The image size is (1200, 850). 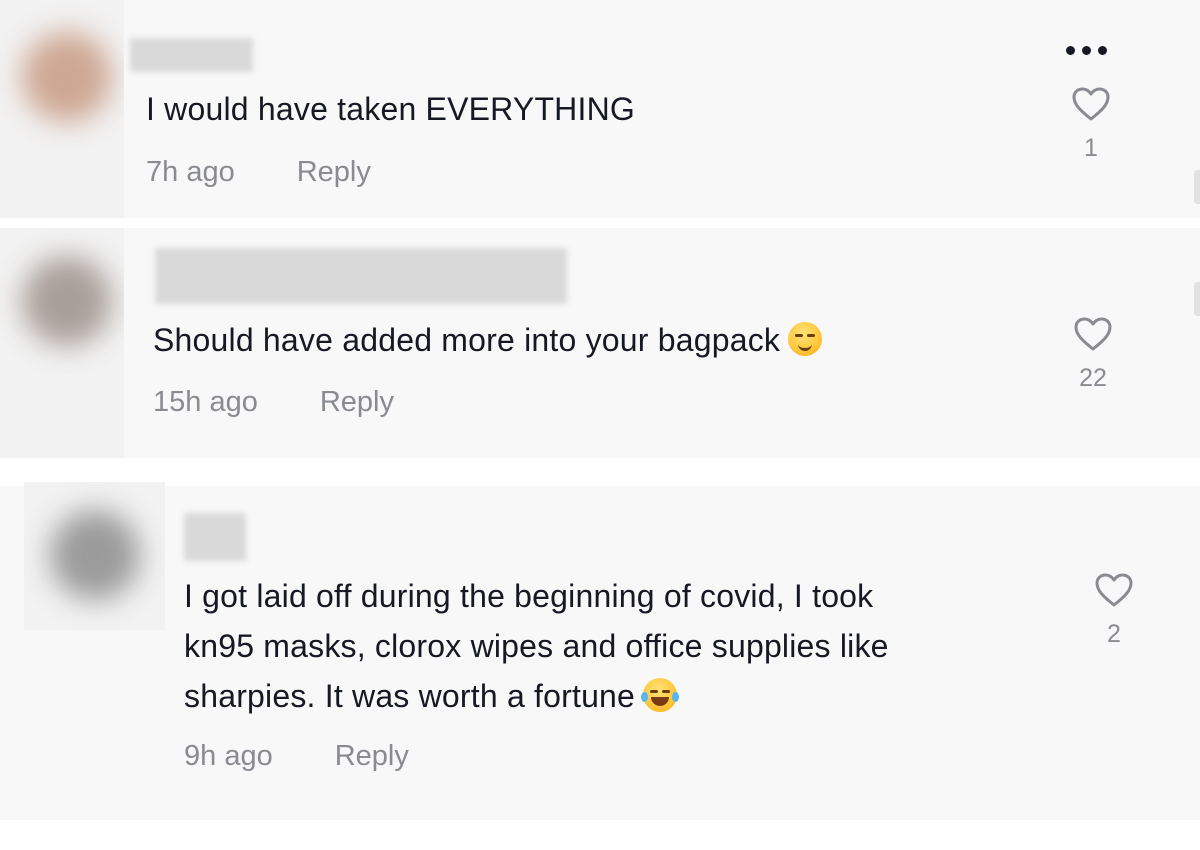 I want to click on smirk-face-icon, so click(x=805, y=339).